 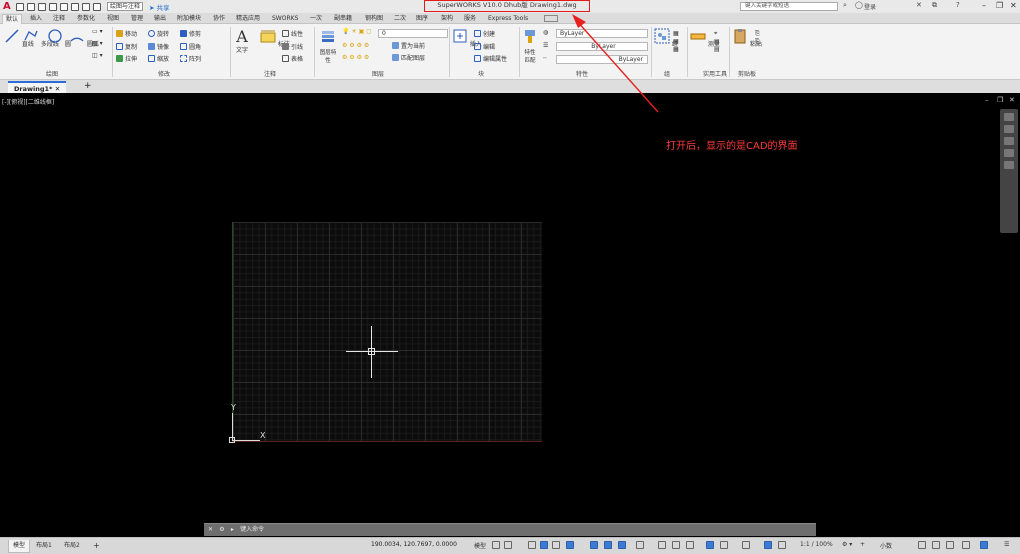 I want to click on tab-sequence: 图序, so click(x=422, y=19).